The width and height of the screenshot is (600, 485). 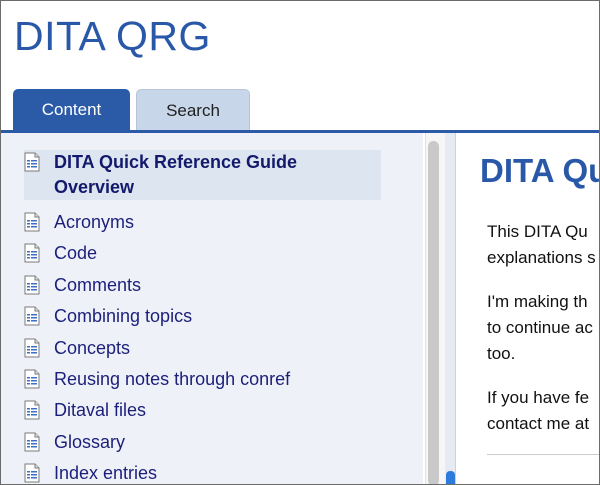 What do you see at coordinates (543, 454) in the screenshot?
I see `content-divider` at bounding box center [543, 454].